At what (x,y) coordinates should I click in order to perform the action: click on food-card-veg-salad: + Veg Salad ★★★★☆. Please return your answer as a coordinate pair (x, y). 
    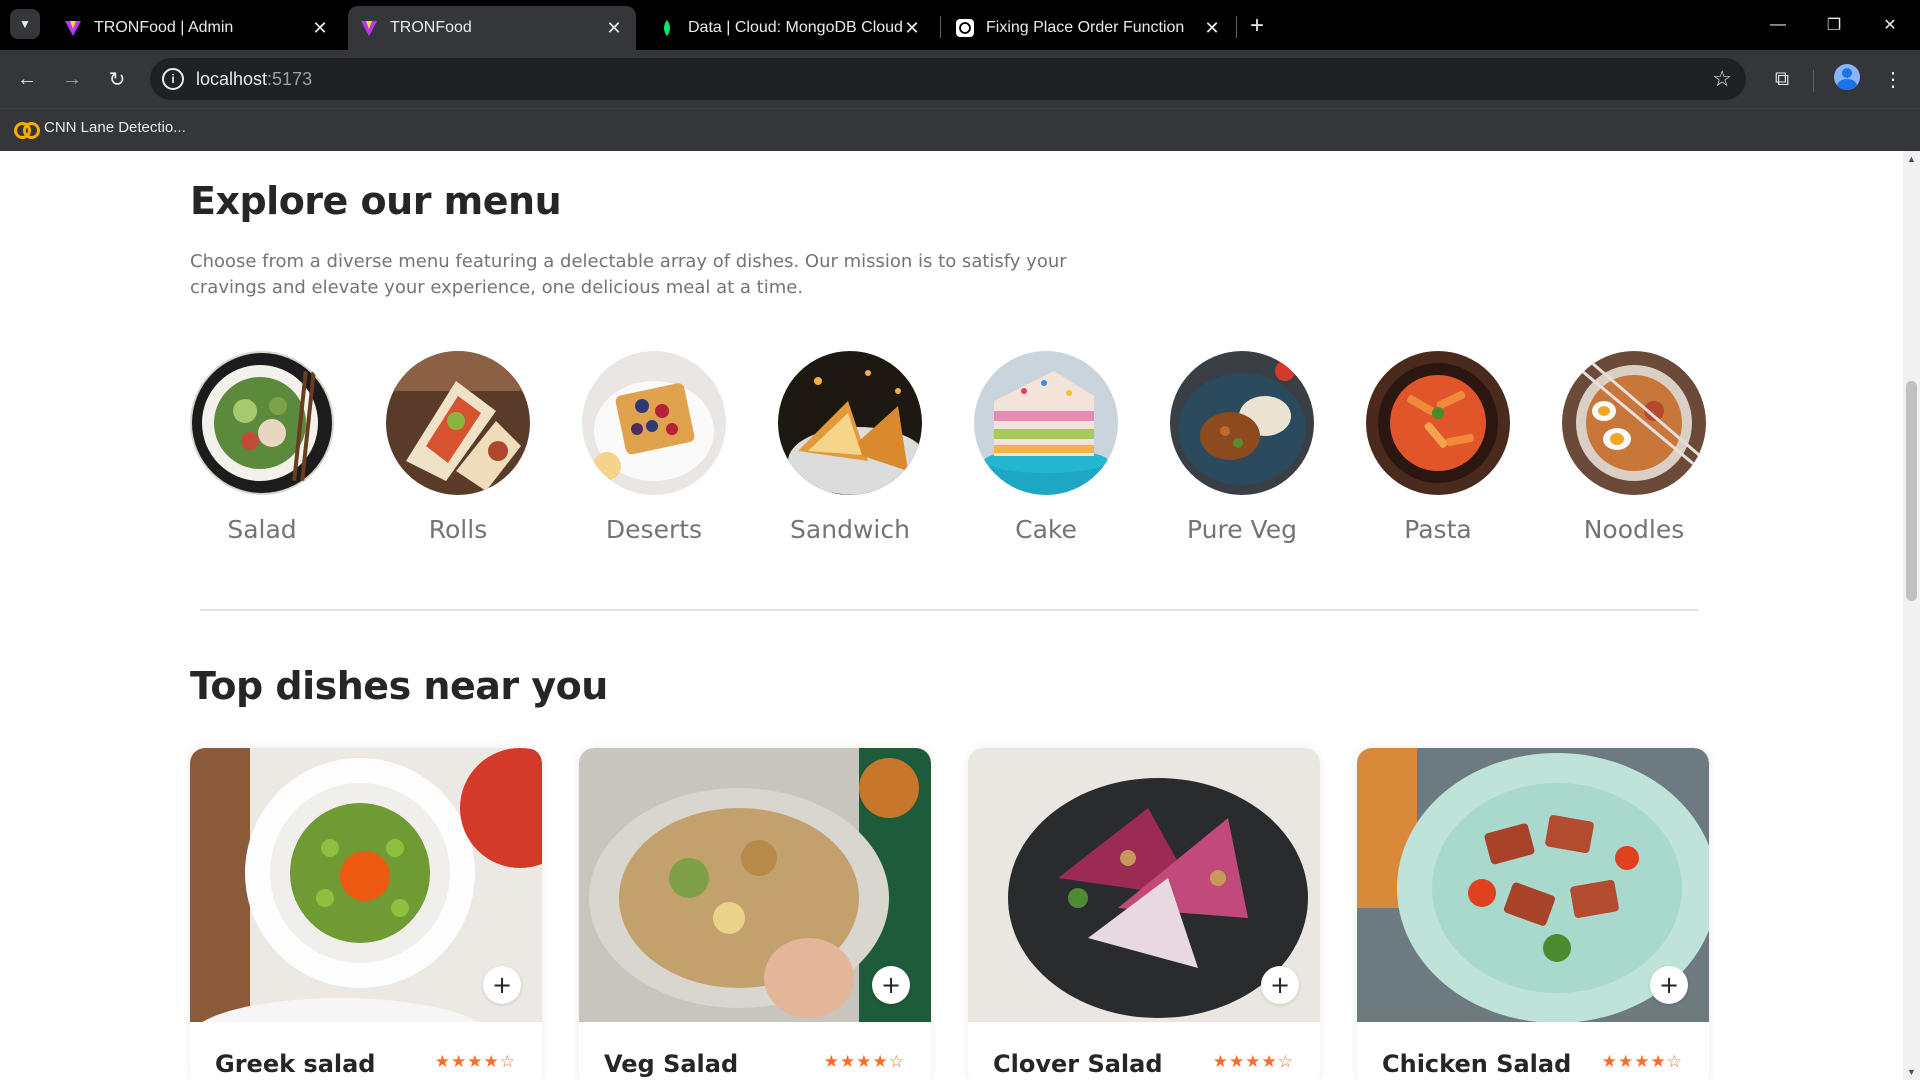
    Looking at the image, I should click on (755, 914).